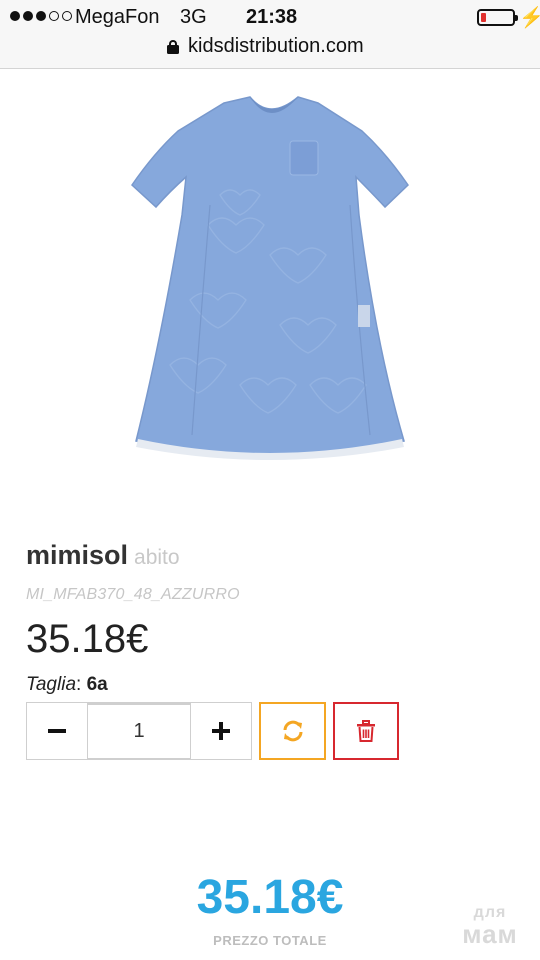  What do you see at coordinates (157, 557) in the screenshot?
I see `product-category: abito` at bounding box center [157, 557].